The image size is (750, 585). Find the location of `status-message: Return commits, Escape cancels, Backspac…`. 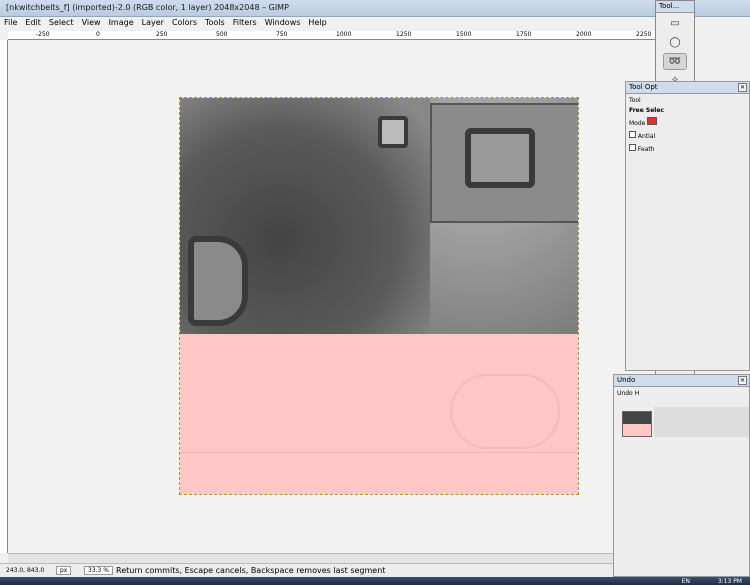

status-message: Return commits, Escape cancels, Backspac… is located at coordinates (251, 570).